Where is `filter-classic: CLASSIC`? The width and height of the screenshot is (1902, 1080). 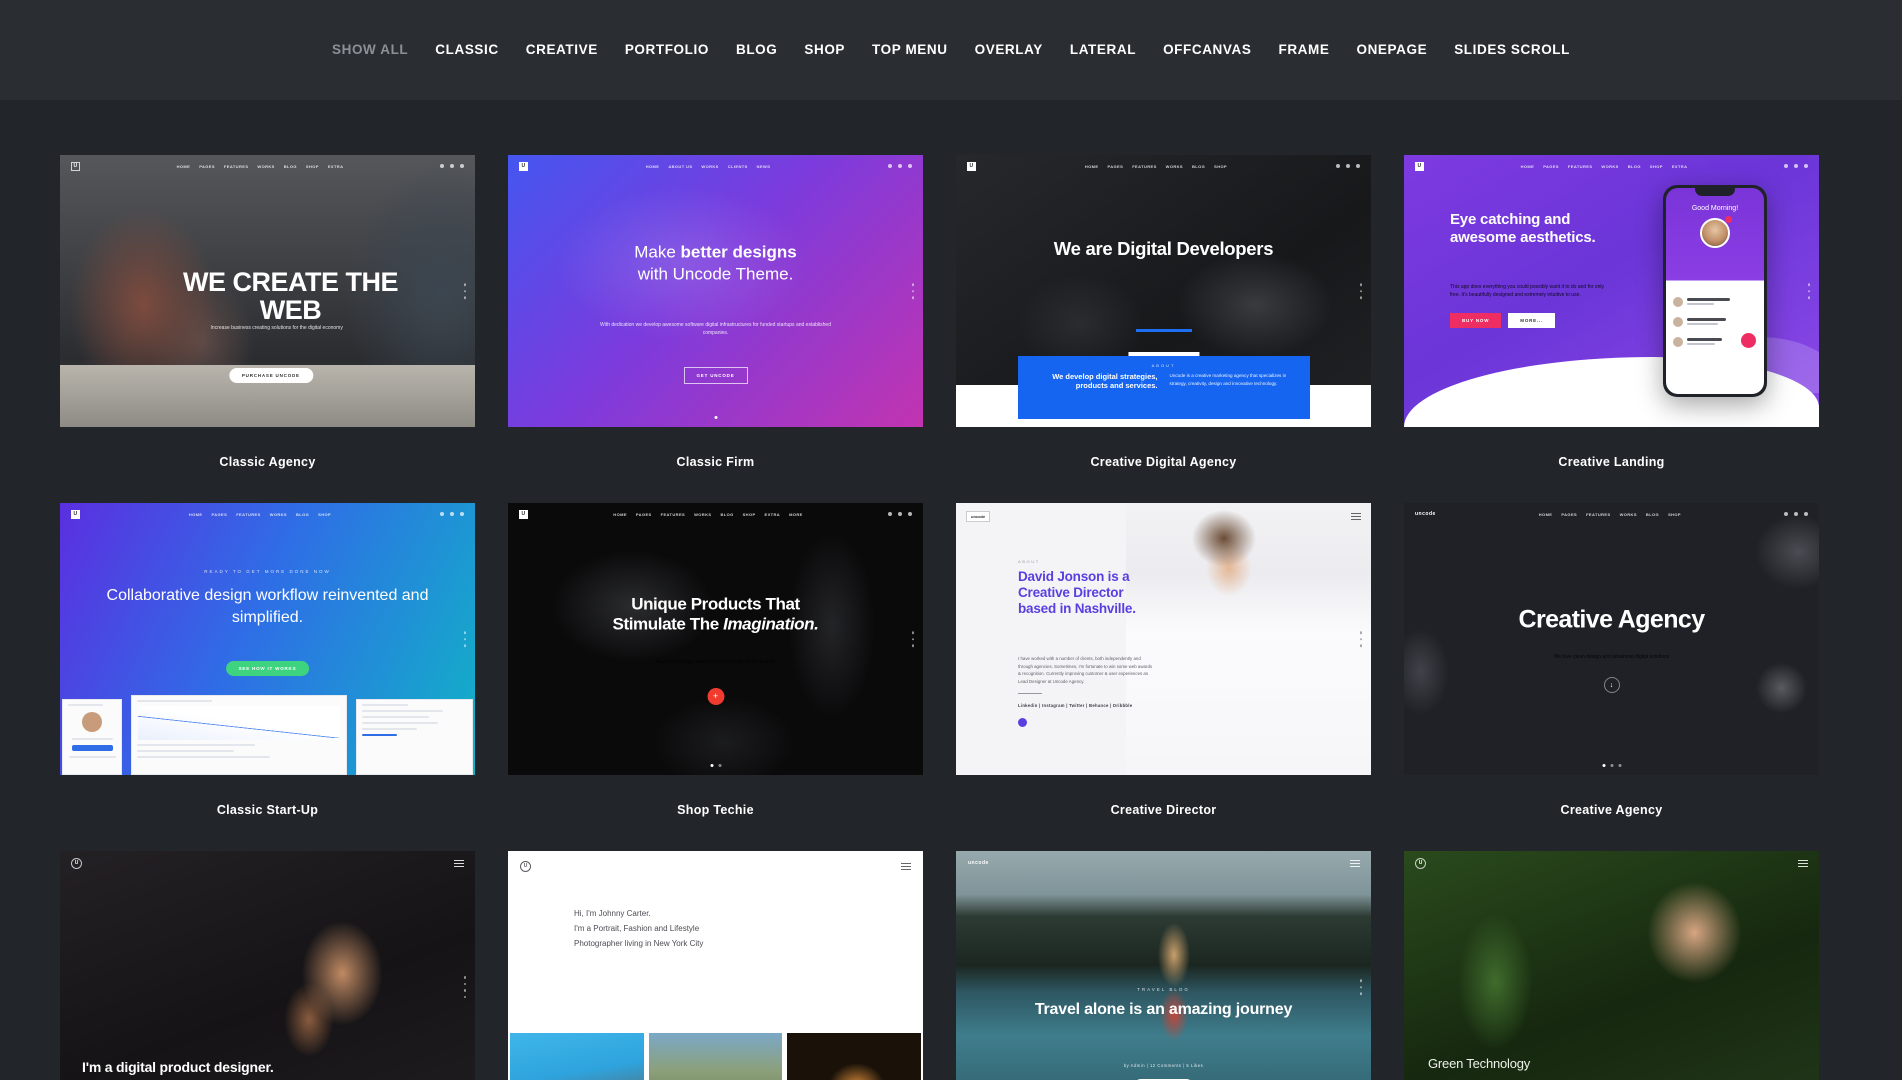 filter-classic: CLASSIC is located at coordinates (466, 50).